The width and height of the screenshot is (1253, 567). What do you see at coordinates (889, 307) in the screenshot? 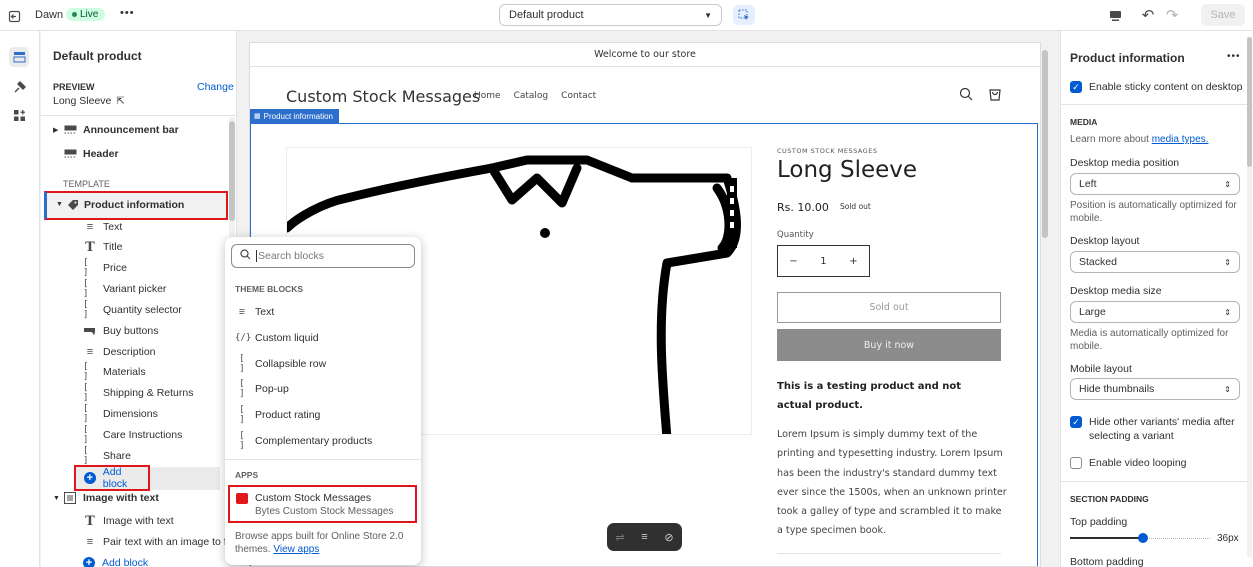
I see `sold-out-button: Sold out` at bounding box center [889, 307].